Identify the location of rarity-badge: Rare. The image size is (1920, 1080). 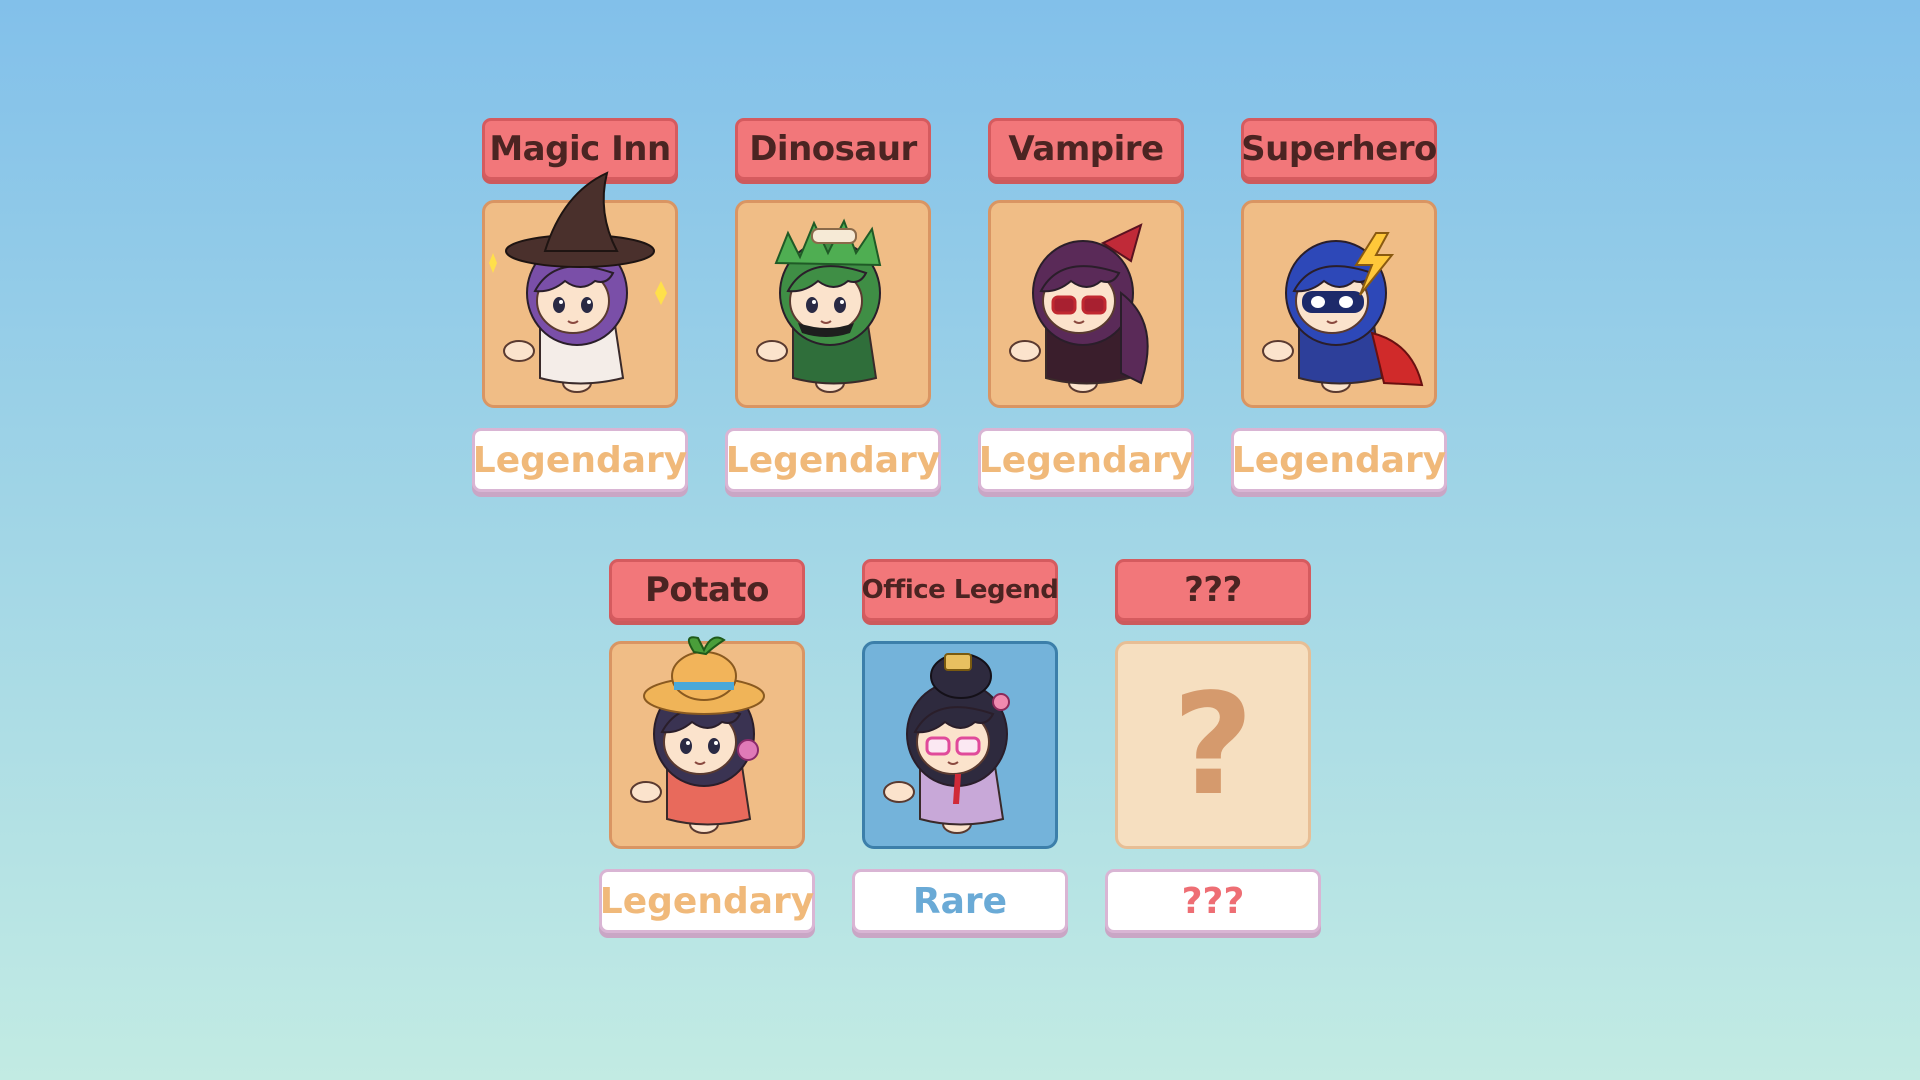
(960, 901).